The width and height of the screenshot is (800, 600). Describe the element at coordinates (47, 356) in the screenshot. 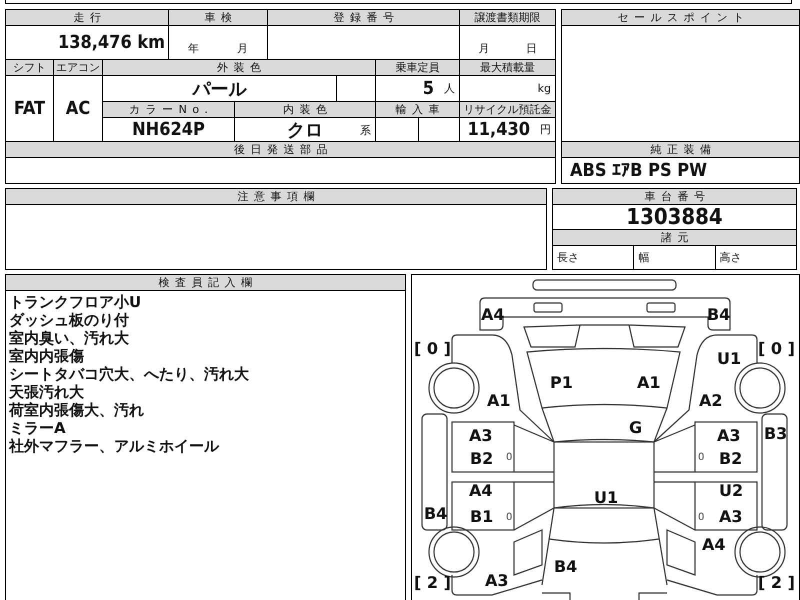

I see `inspector-note: 室内内張傷` at that location.